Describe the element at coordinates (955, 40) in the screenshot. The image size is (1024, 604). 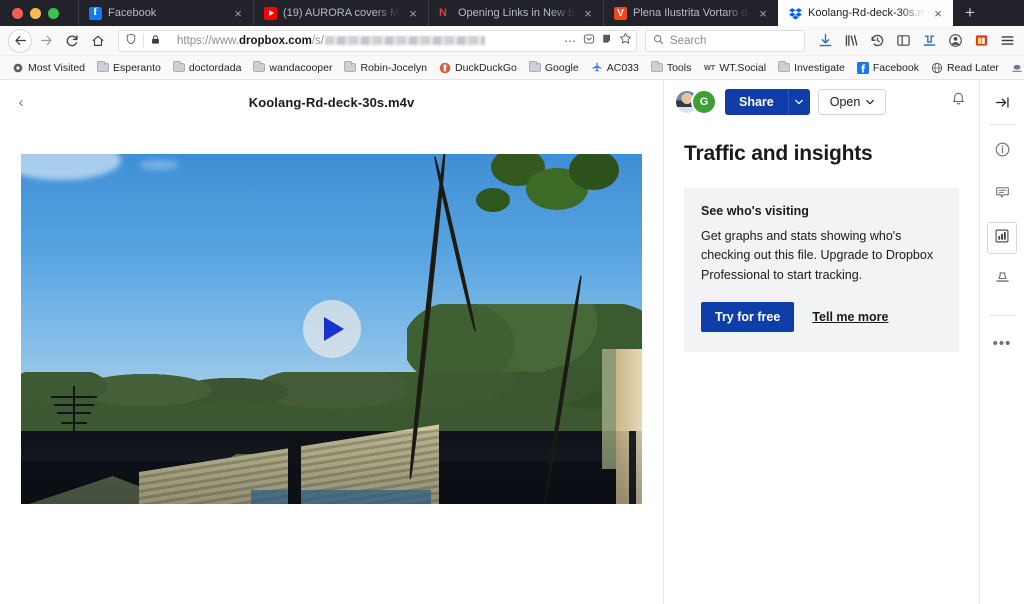
I see `account-icon` at that location.